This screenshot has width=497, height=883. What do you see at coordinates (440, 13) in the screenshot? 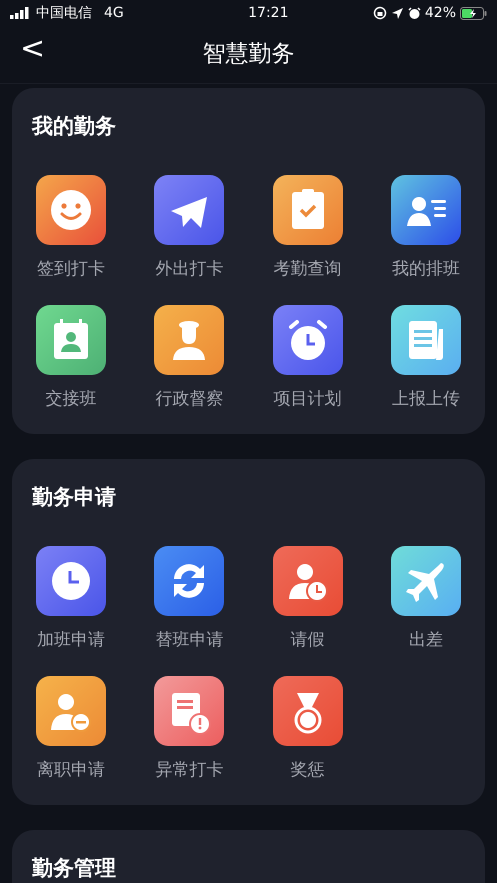
I see `battery-percent: 42%` at bounding box center [440, 13].